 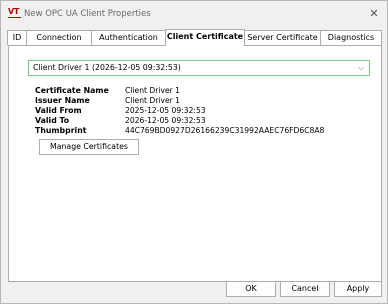 I want to click on tab-server-certificate: Server Certificate, so click(x=282, y=37).